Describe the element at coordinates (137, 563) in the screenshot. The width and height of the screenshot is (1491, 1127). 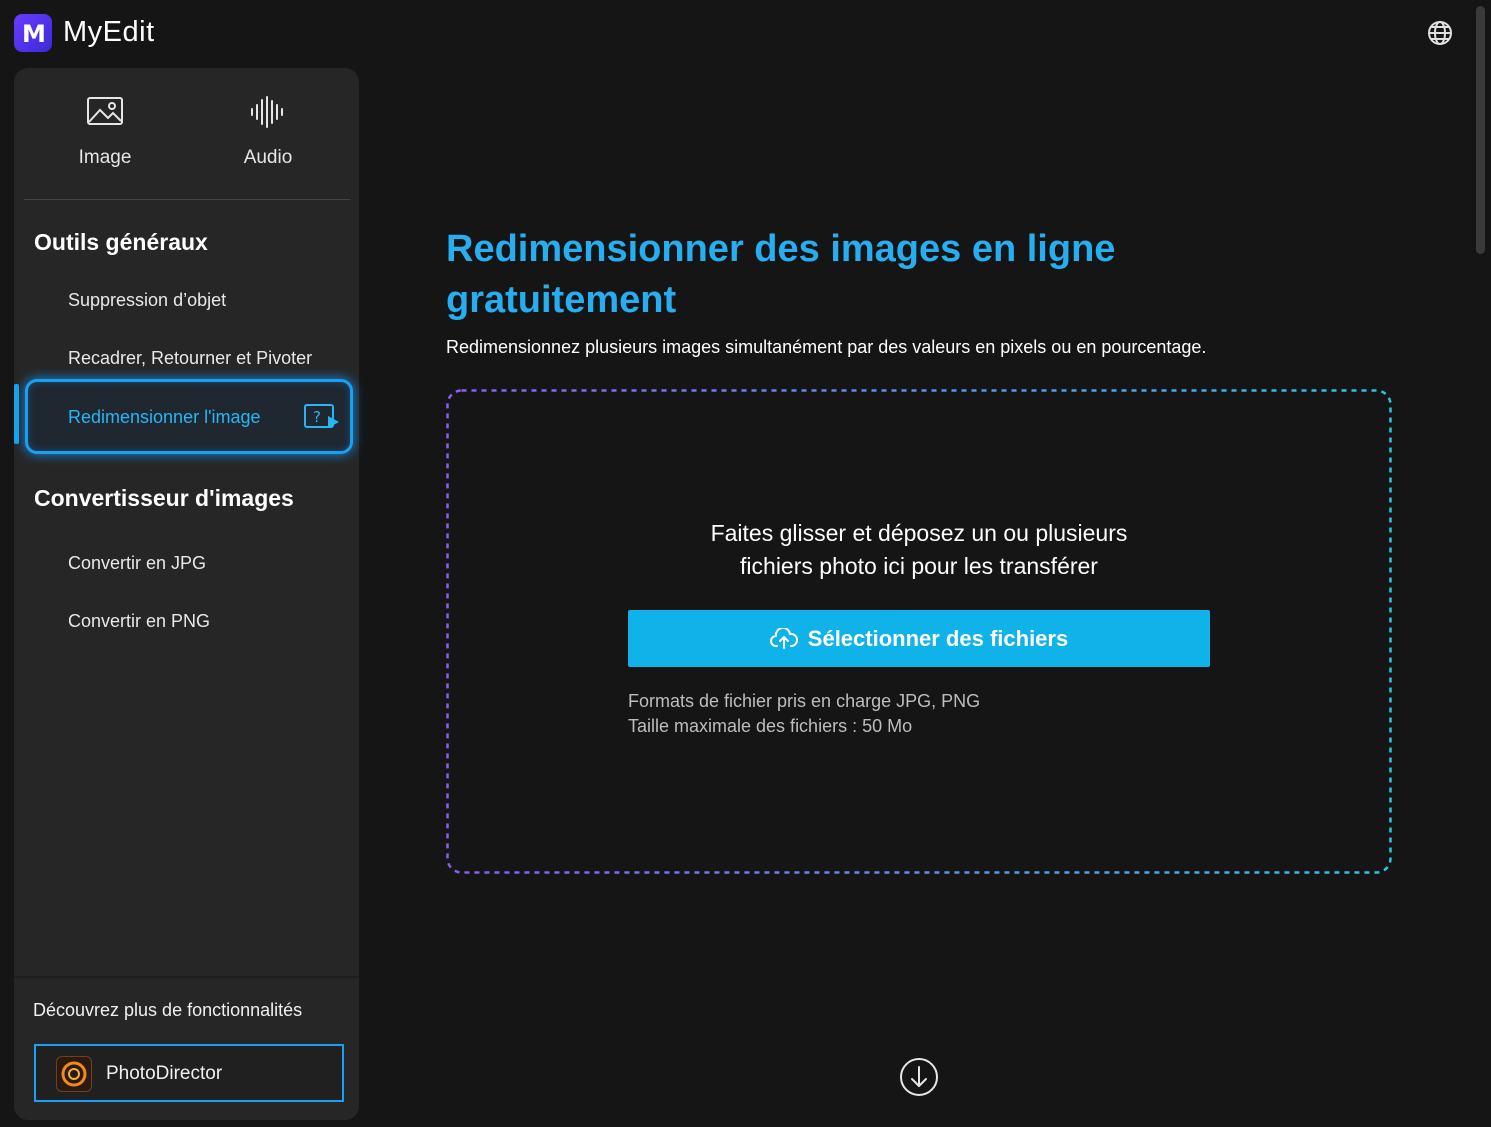
I see `sidebar-item-convert-jpg: Convertir en JPG` at that location.